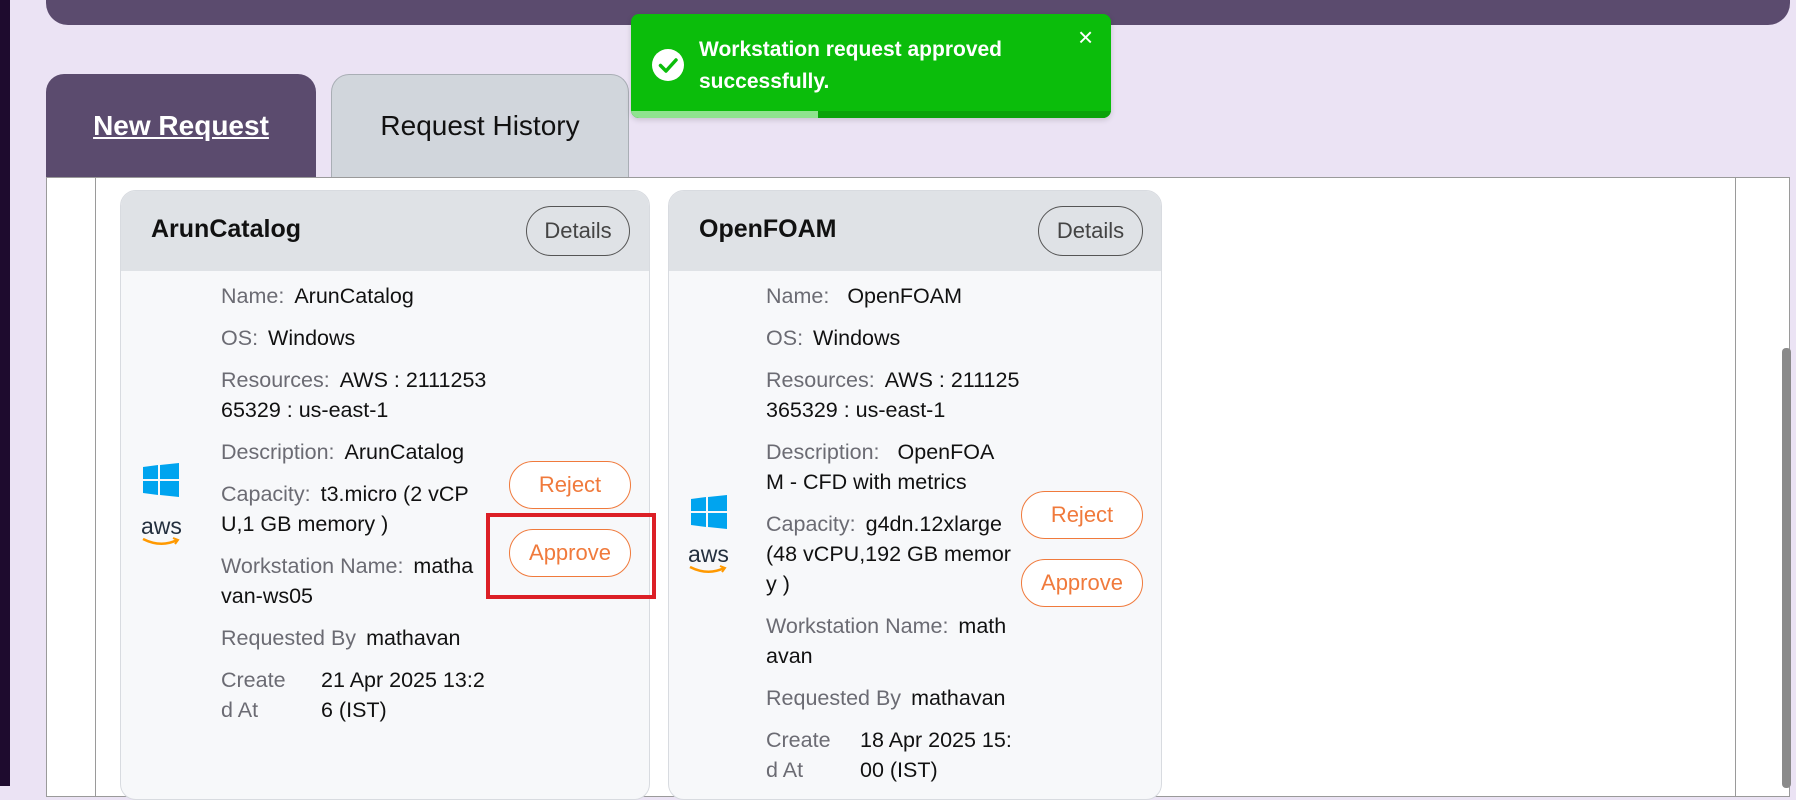  What do you see at coordinates (905, 296) in the screenshot?
I see `name-value: OpenFOAM` at bounding box center [905, 296].